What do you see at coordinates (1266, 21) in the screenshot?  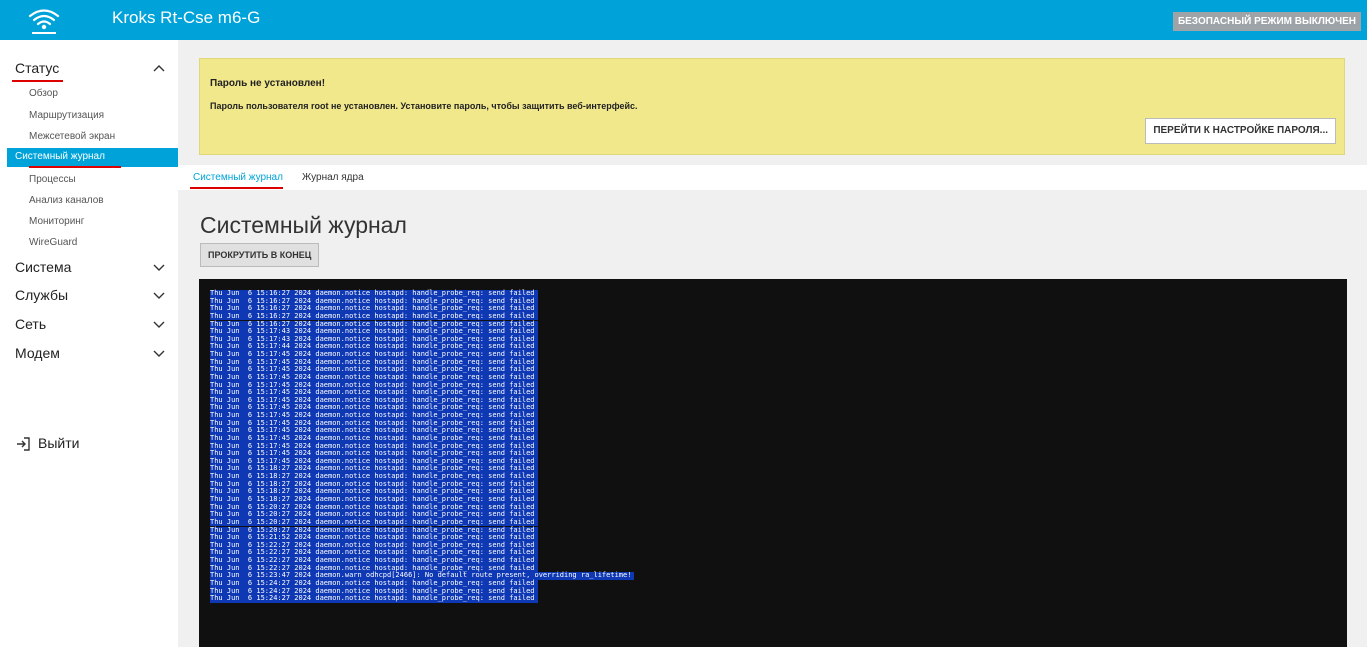 I see `safe-mode-badge: БЕЗОПАСНЫЙ РЕЖИМ ВЫКЛЮЧЕН` at bounding box center [1266, 21].